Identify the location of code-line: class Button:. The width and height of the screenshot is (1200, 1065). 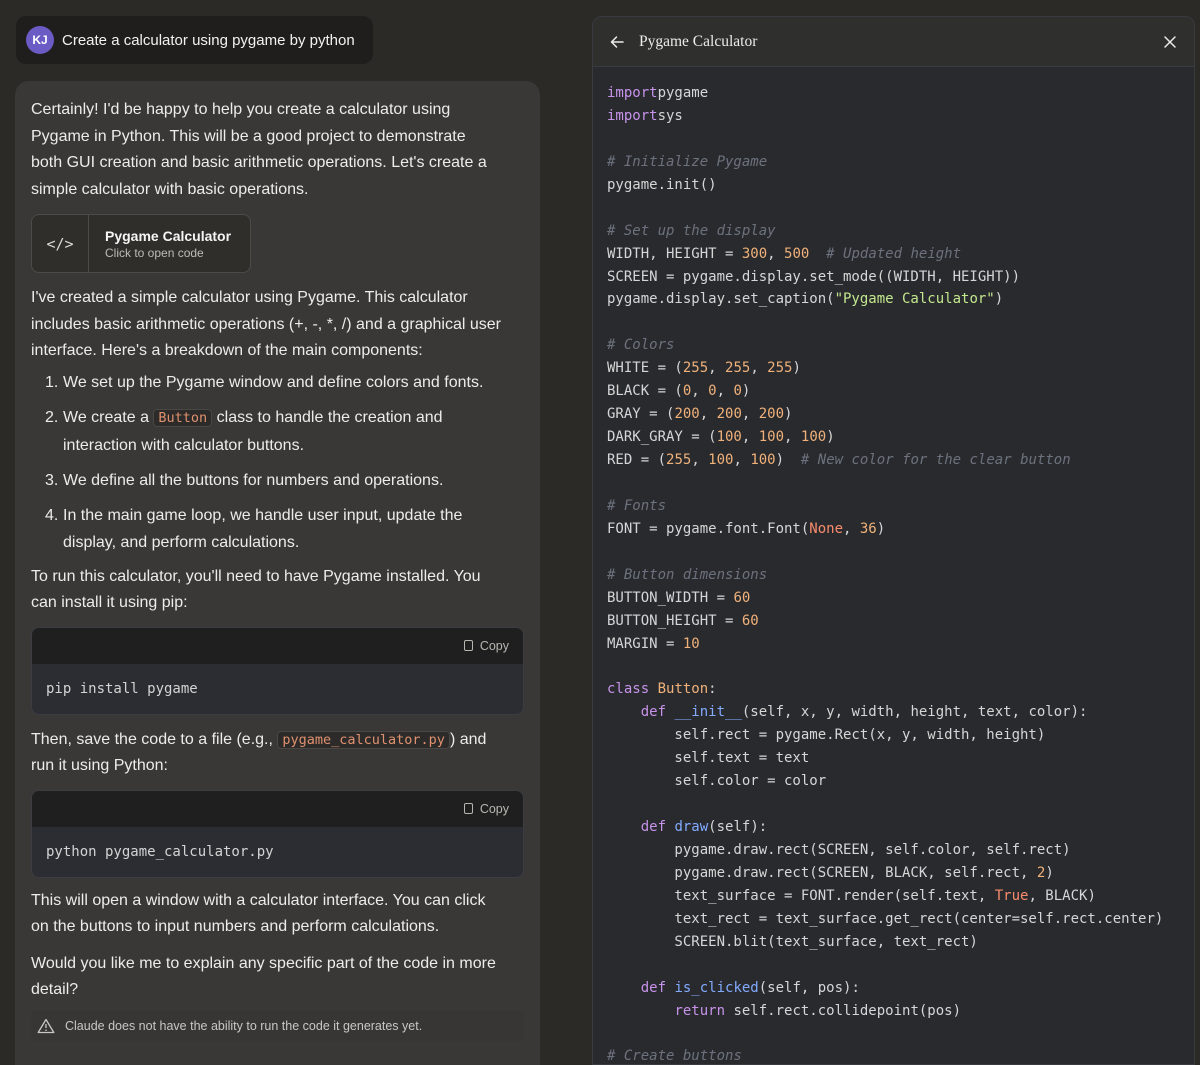
(662, 689).